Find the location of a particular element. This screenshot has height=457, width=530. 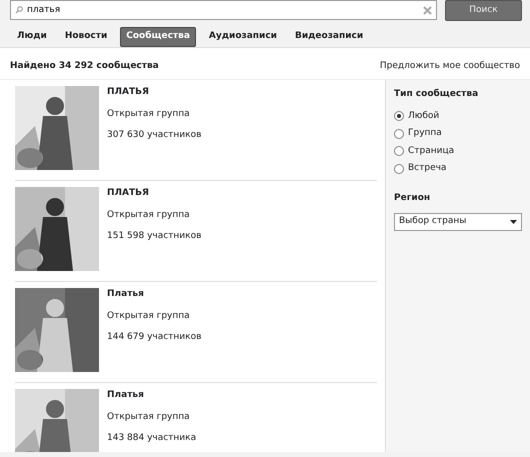

member-count: 151 598 участников is located at coordinates (154, 236).